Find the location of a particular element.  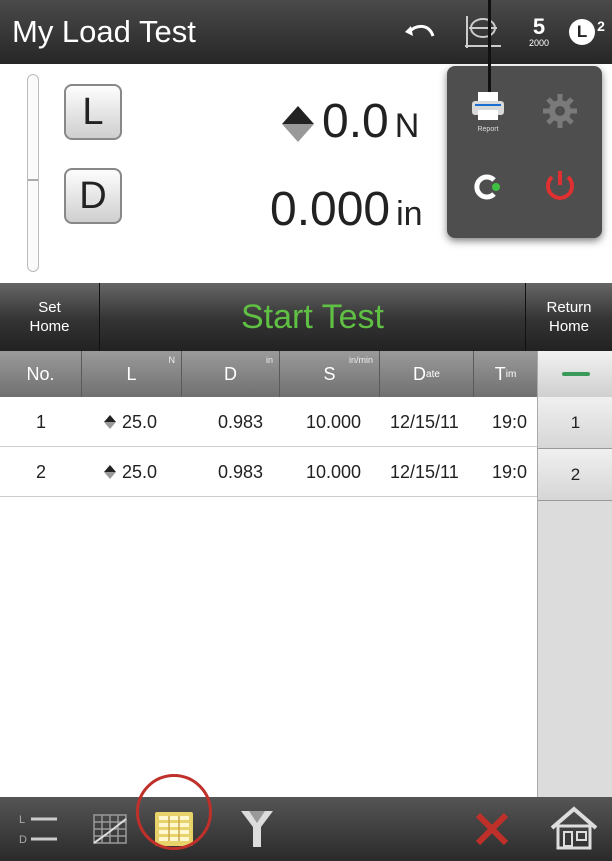

reset-button is located at coordinates (488, 187).